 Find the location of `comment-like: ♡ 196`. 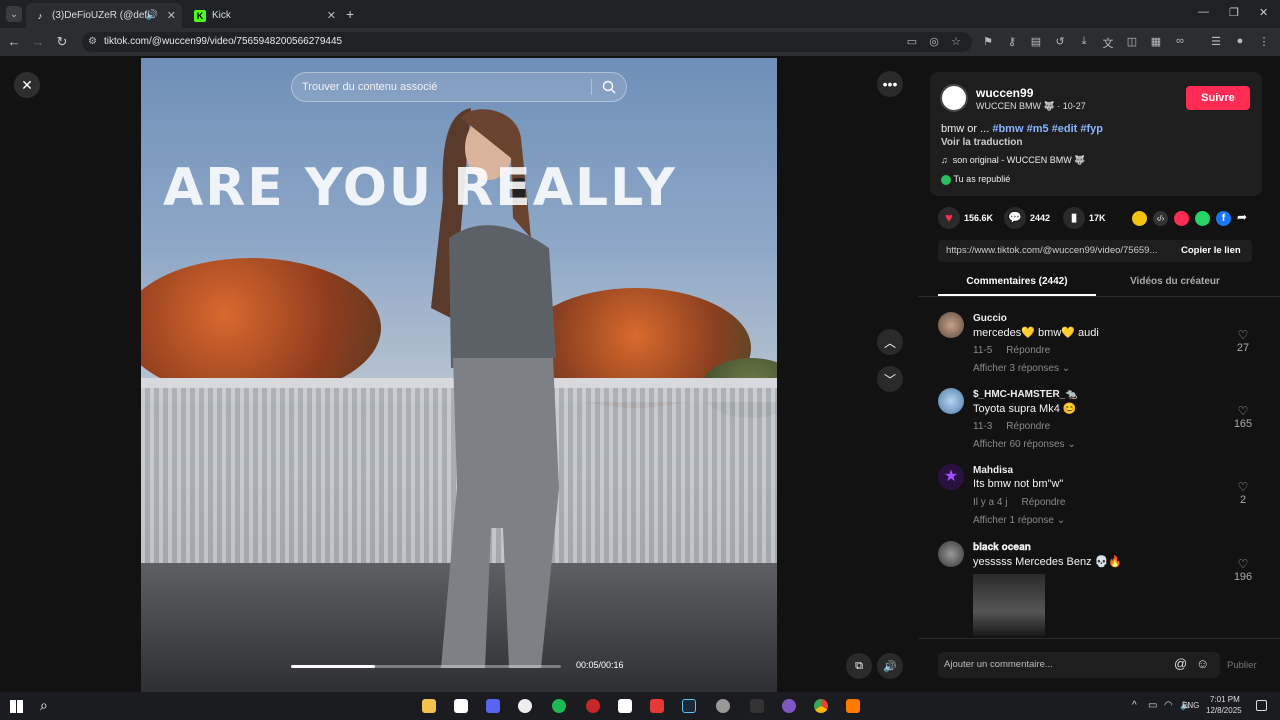

comment-like: ♡ 196 is located at coordinates (1243, 570).